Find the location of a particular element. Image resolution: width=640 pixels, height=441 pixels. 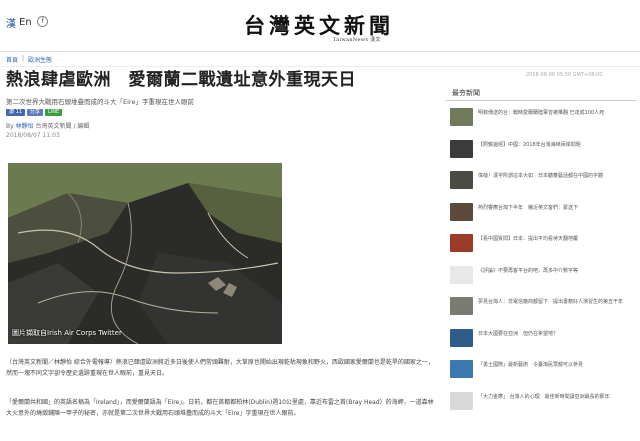

photo-caption: 圖片擷取自Irish Air Corps Twitter is located at coordinates (67, 333).